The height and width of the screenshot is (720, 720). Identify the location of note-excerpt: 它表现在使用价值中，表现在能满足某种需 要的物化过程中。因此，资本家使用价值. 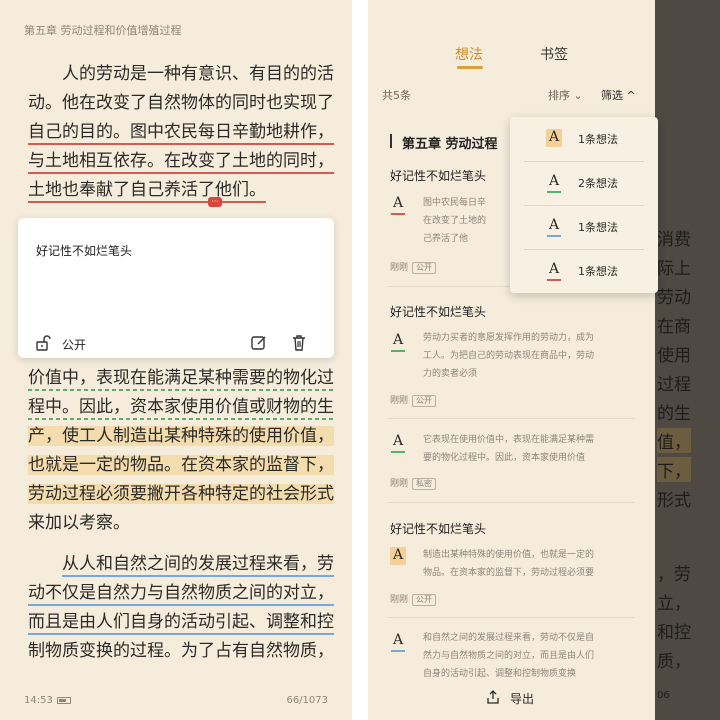
(529, 449).